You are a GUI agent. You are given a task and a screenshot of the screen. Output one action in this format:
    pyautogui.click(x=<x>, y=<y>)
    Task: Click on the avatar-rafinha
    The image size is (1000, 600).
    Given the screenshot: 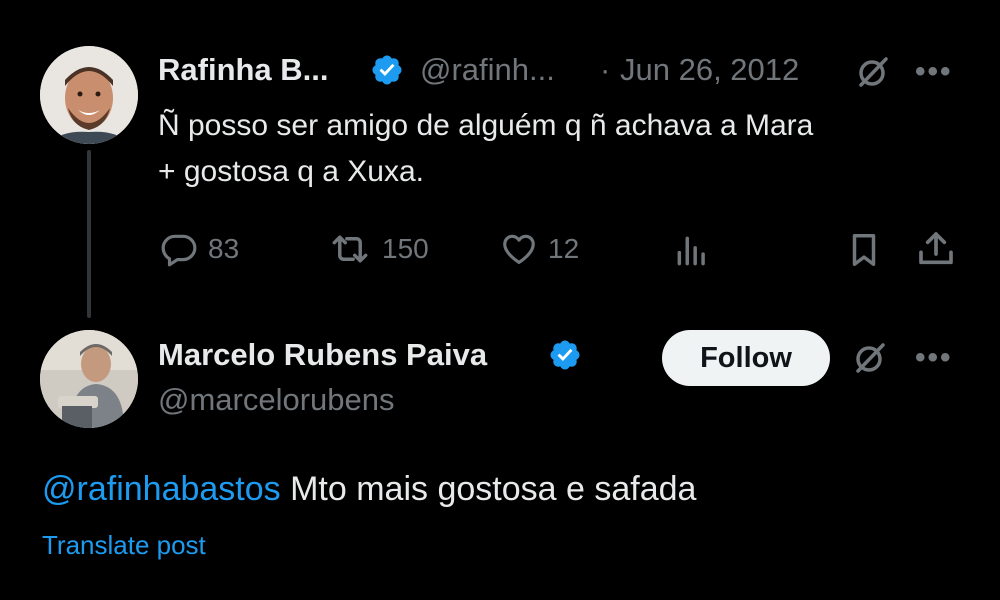 What is the action you would take?
    pyautogui.click(x=89, y=95)
    